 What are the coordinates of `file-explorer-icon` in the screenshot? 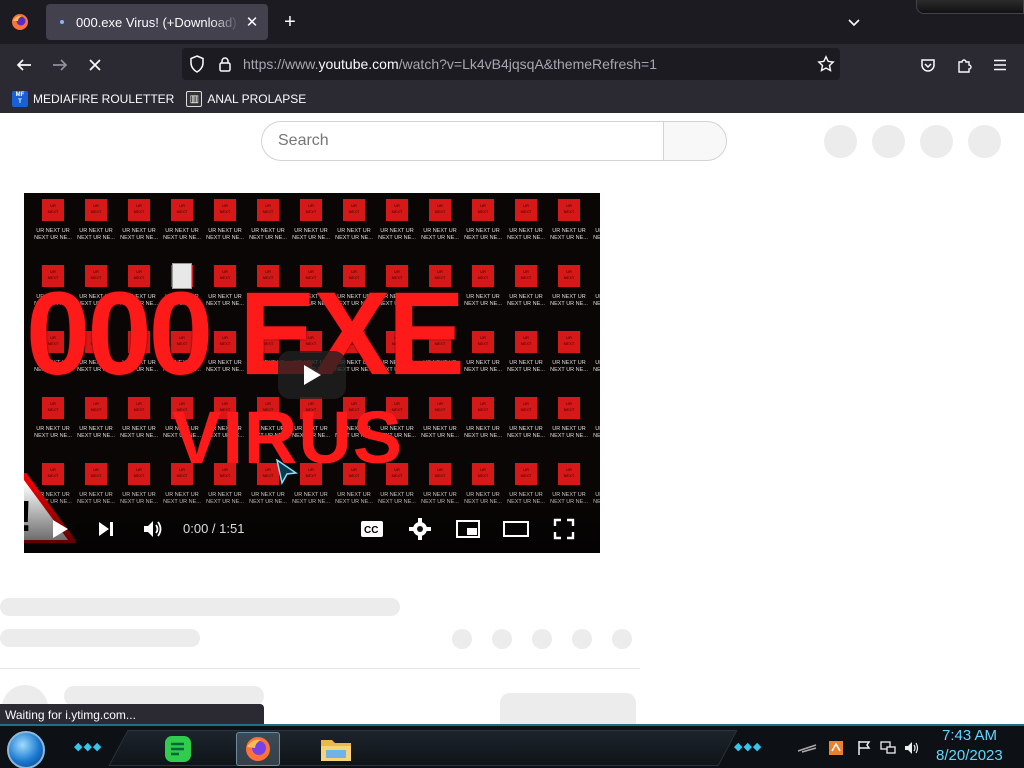 It's located at (336, 749).